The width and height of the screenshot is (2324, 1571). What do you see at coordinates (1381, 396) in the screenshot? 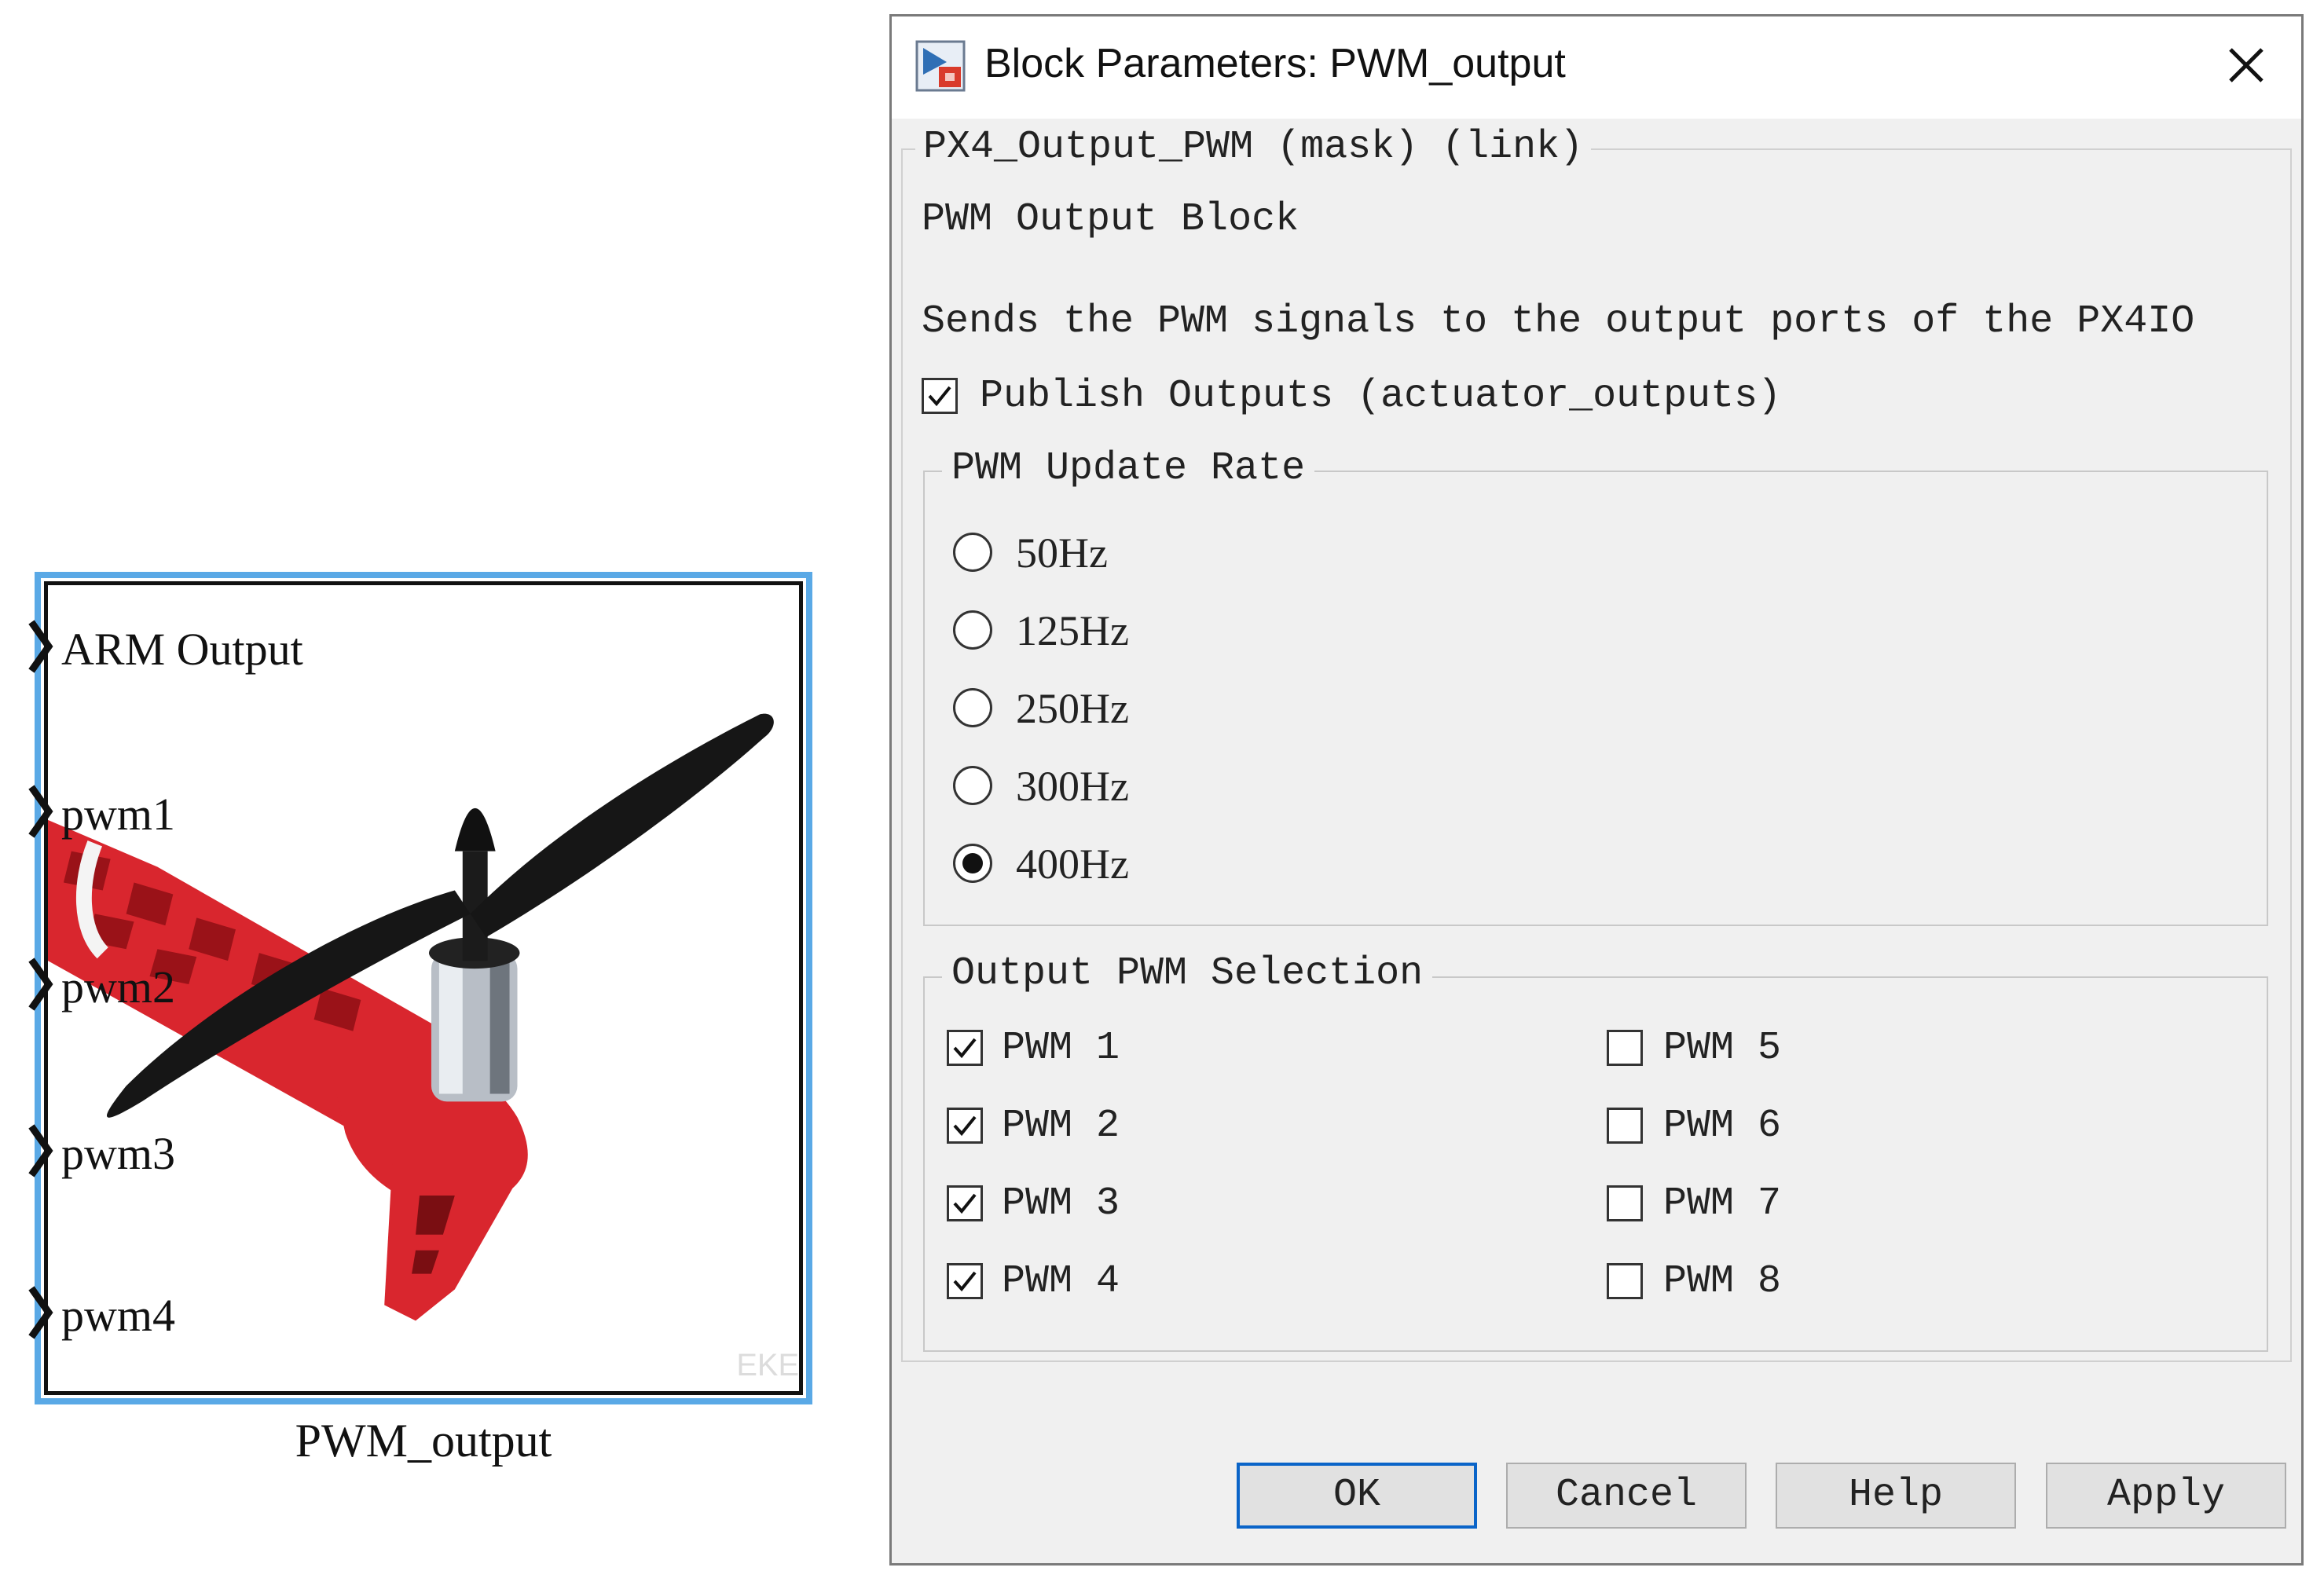
I see `publish-outputs-label: Publish Outputs (actuator_outputs)` at bounding box center [1381, 396].